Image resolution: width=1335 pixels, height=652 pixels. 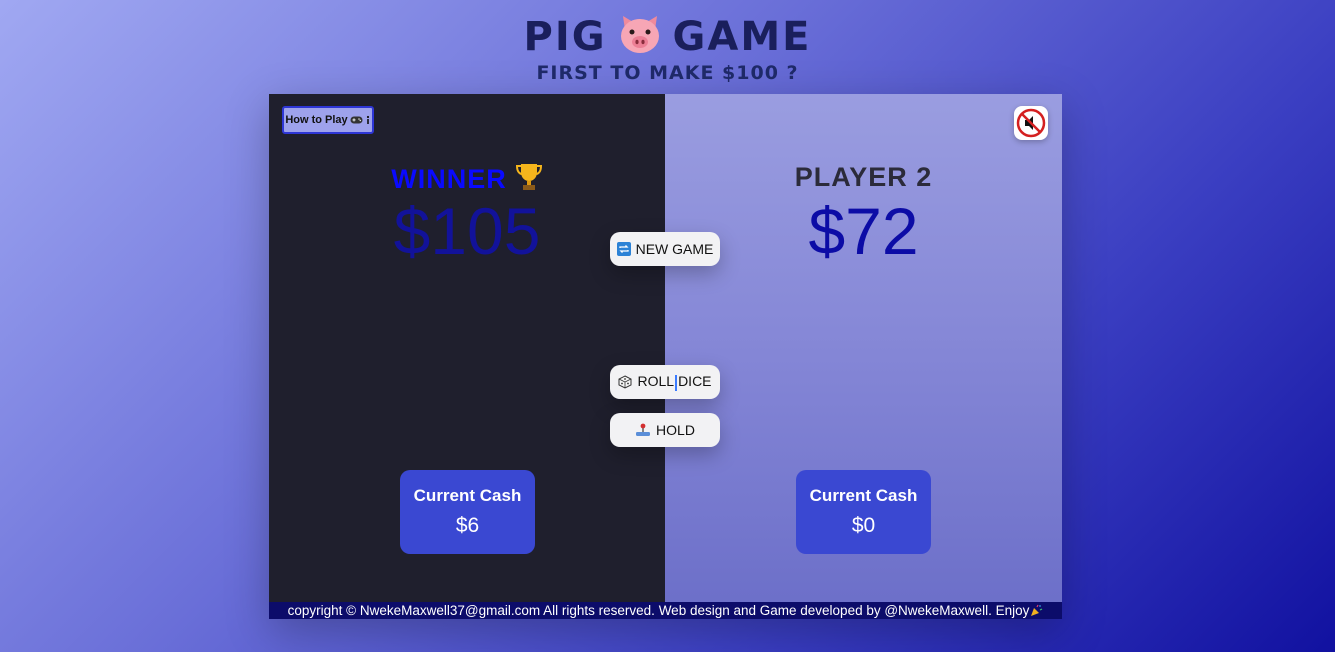 What do you see at coordinates (640, 34) in the screenshot?
I see `pig-face-icon` at bounding box center [640, 34].